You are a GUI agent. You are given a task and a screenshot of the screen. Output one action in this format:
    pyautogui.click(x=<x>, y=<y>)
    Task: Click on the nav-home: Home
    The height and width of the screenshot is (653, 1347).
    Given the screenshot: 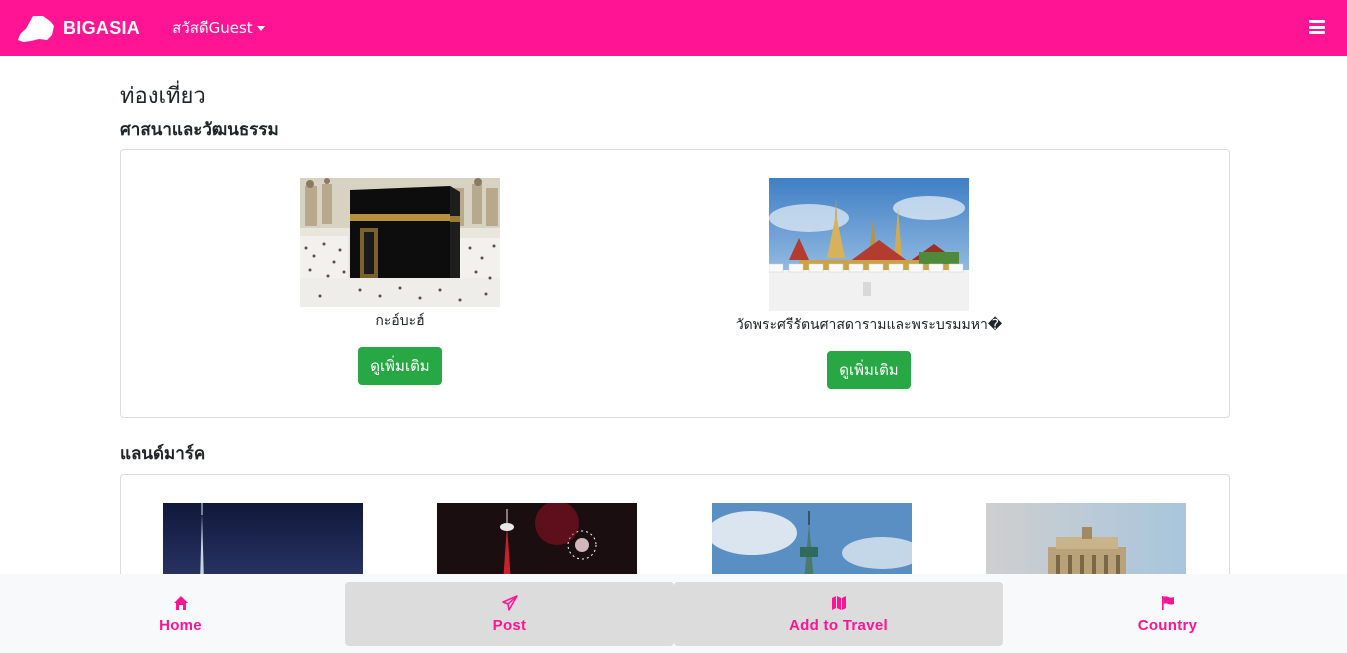 What is the action you would take?
    pyautogui.click(x=180, y=614)
    